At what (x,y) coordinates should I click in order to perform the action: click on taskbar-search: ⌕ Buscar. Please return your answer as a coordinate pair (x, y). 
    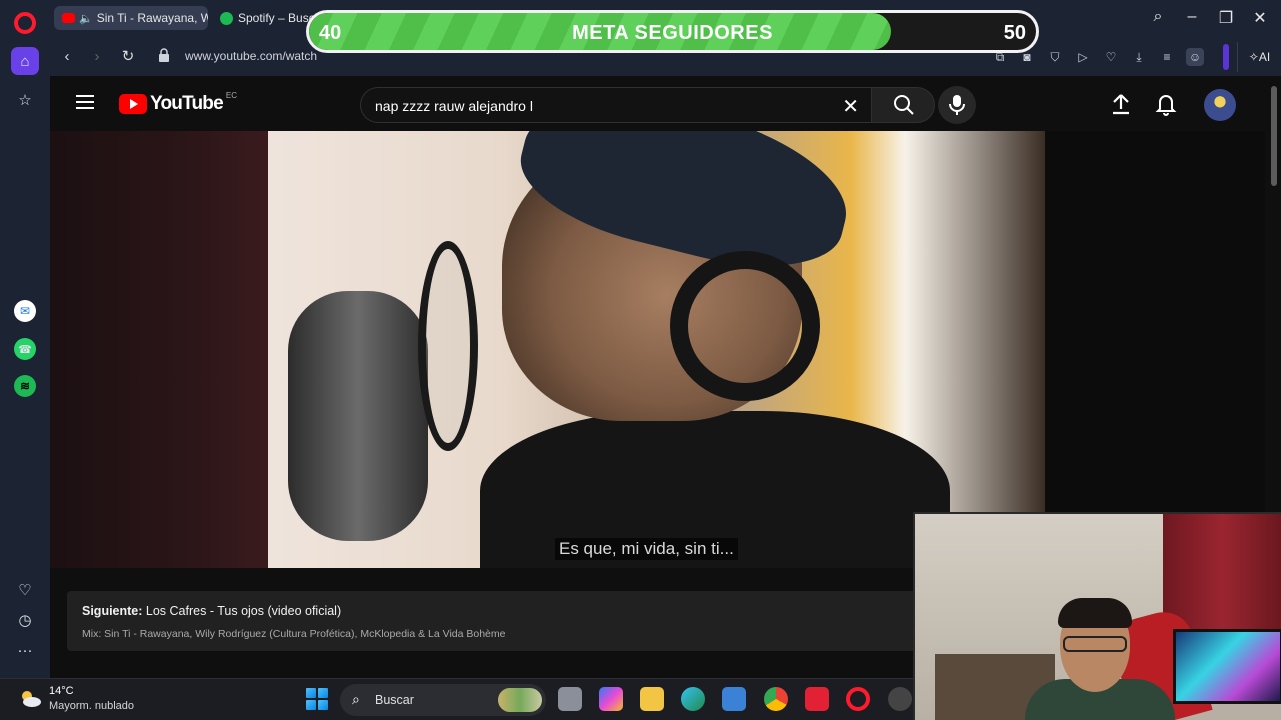
    Looking at the image, I should click on (443, 700).